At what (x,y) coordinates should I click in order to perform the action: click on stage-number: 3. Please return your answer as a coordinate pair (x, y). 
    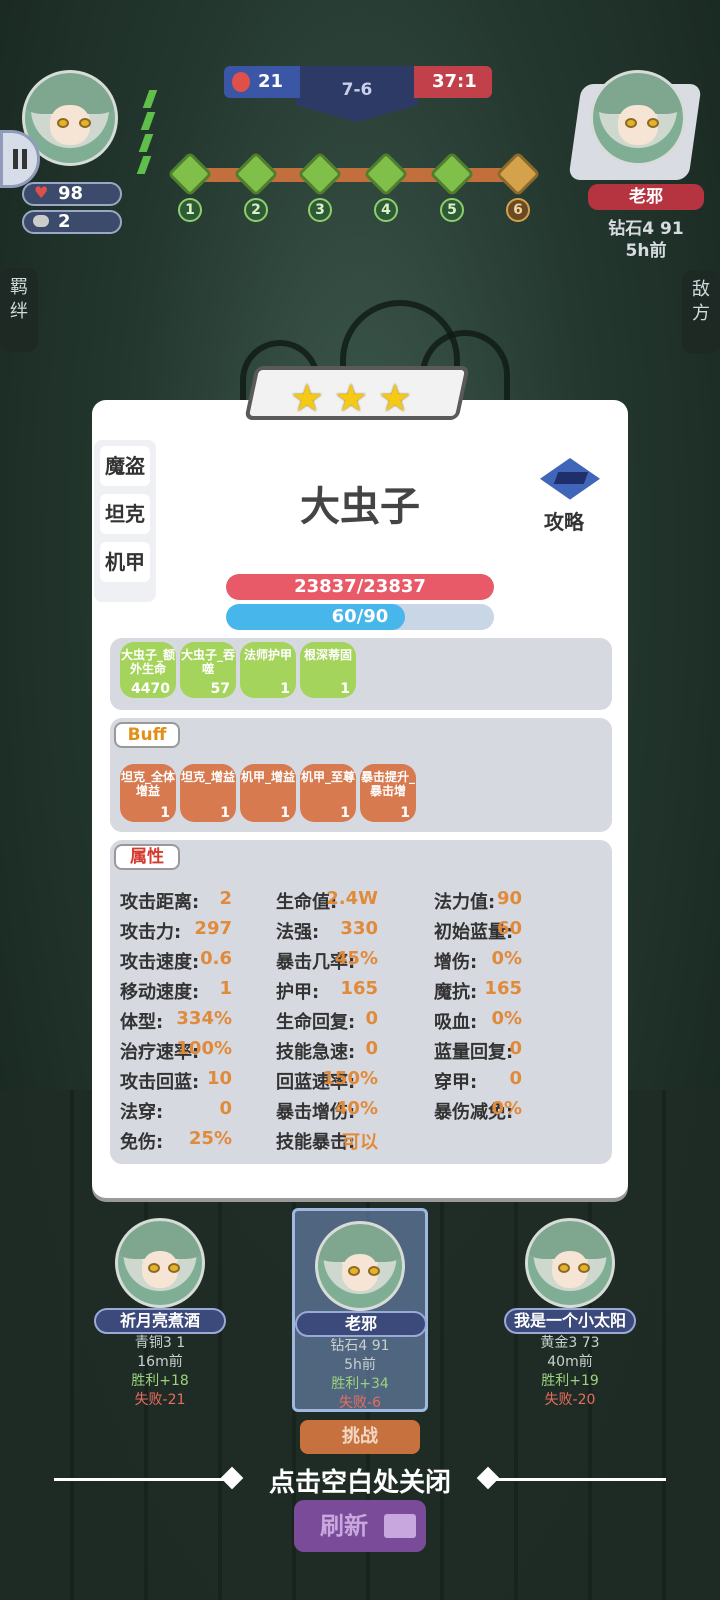
    Looking at the image, I should click on (320, 210).